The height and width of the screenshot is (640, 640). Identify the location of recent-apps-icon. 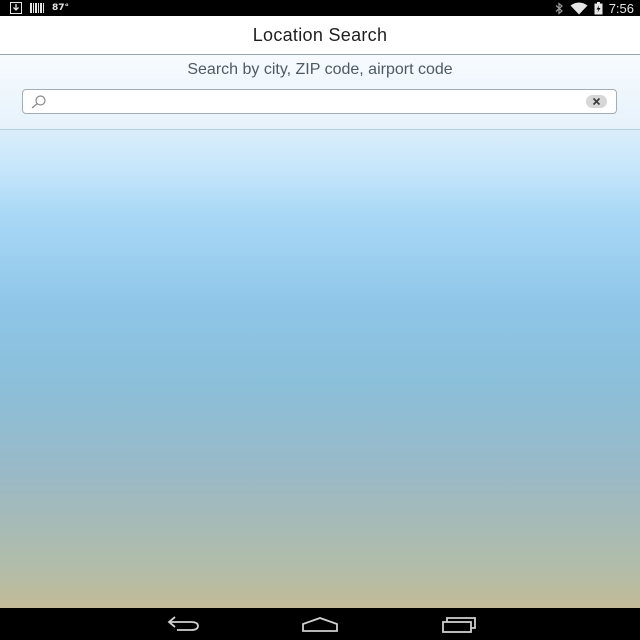
(459, 625).